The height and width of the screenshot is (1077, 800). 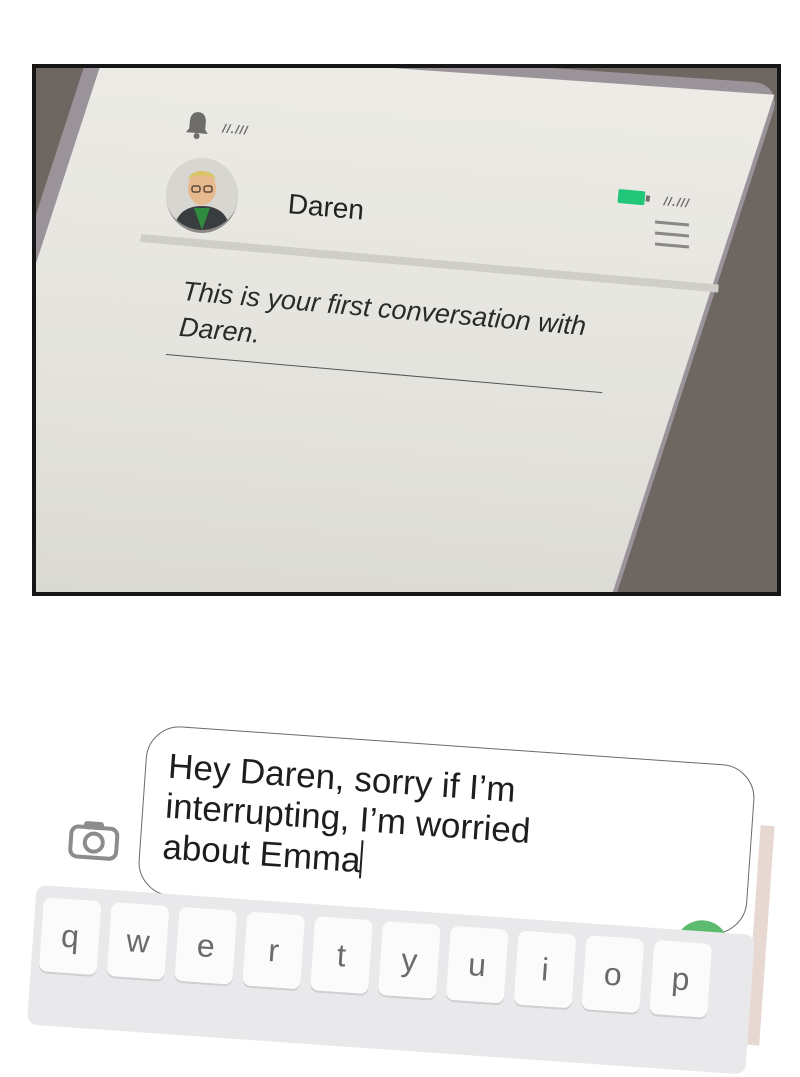 What do you see at coordinates (672, 235) in the screenshot?
I see `hamburger-menu-icon` at bounding box center [672, 235].